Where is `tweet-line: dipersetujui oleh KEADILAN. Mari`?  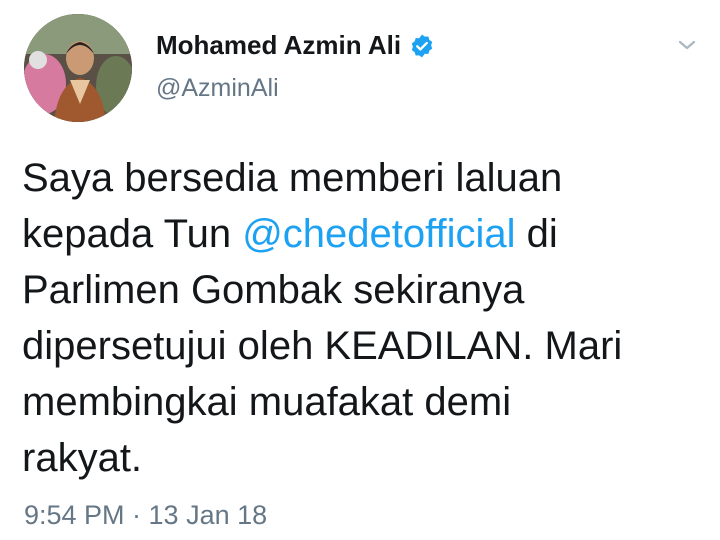 tweet-line: dipersetujui oleh KEADILAN. Mari is located at coordinates (362, 346).